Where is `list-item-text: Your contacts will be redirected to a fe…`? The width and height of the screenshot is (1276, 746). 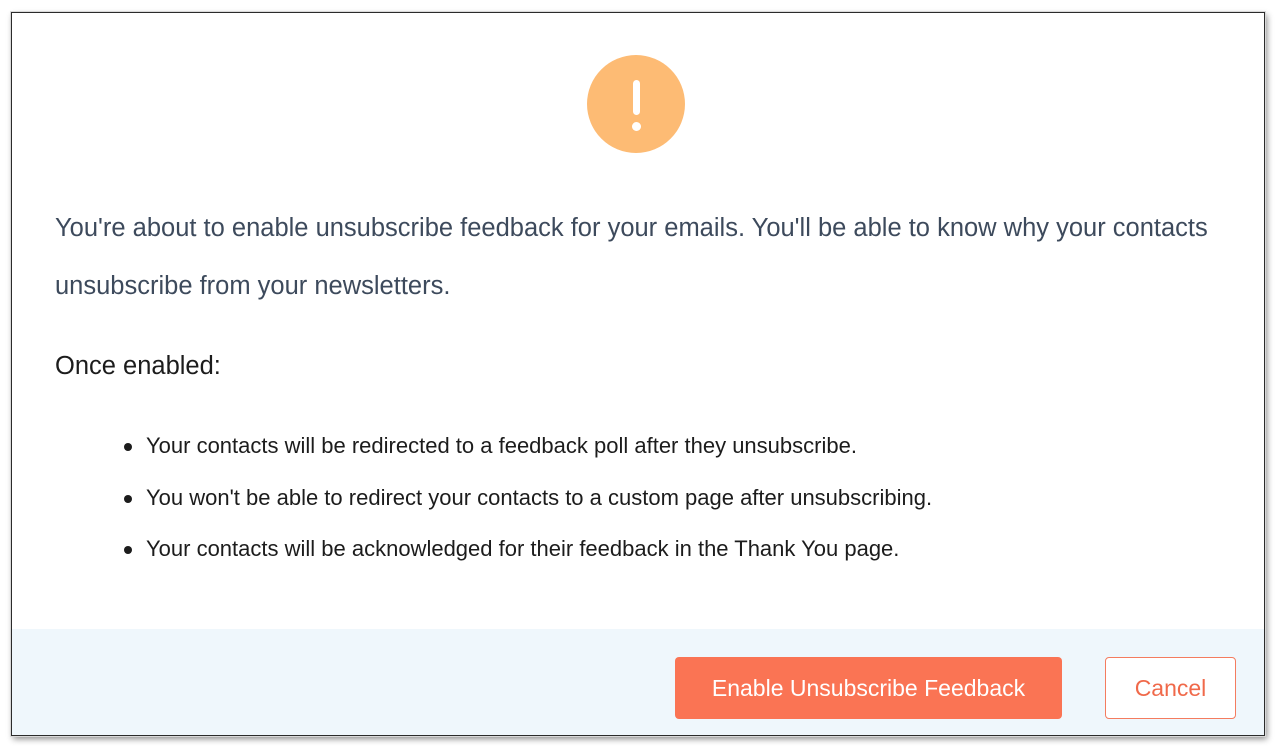
list-item-text: Your contacts will be redirected to a fe… is located at coordinates (501, 445).